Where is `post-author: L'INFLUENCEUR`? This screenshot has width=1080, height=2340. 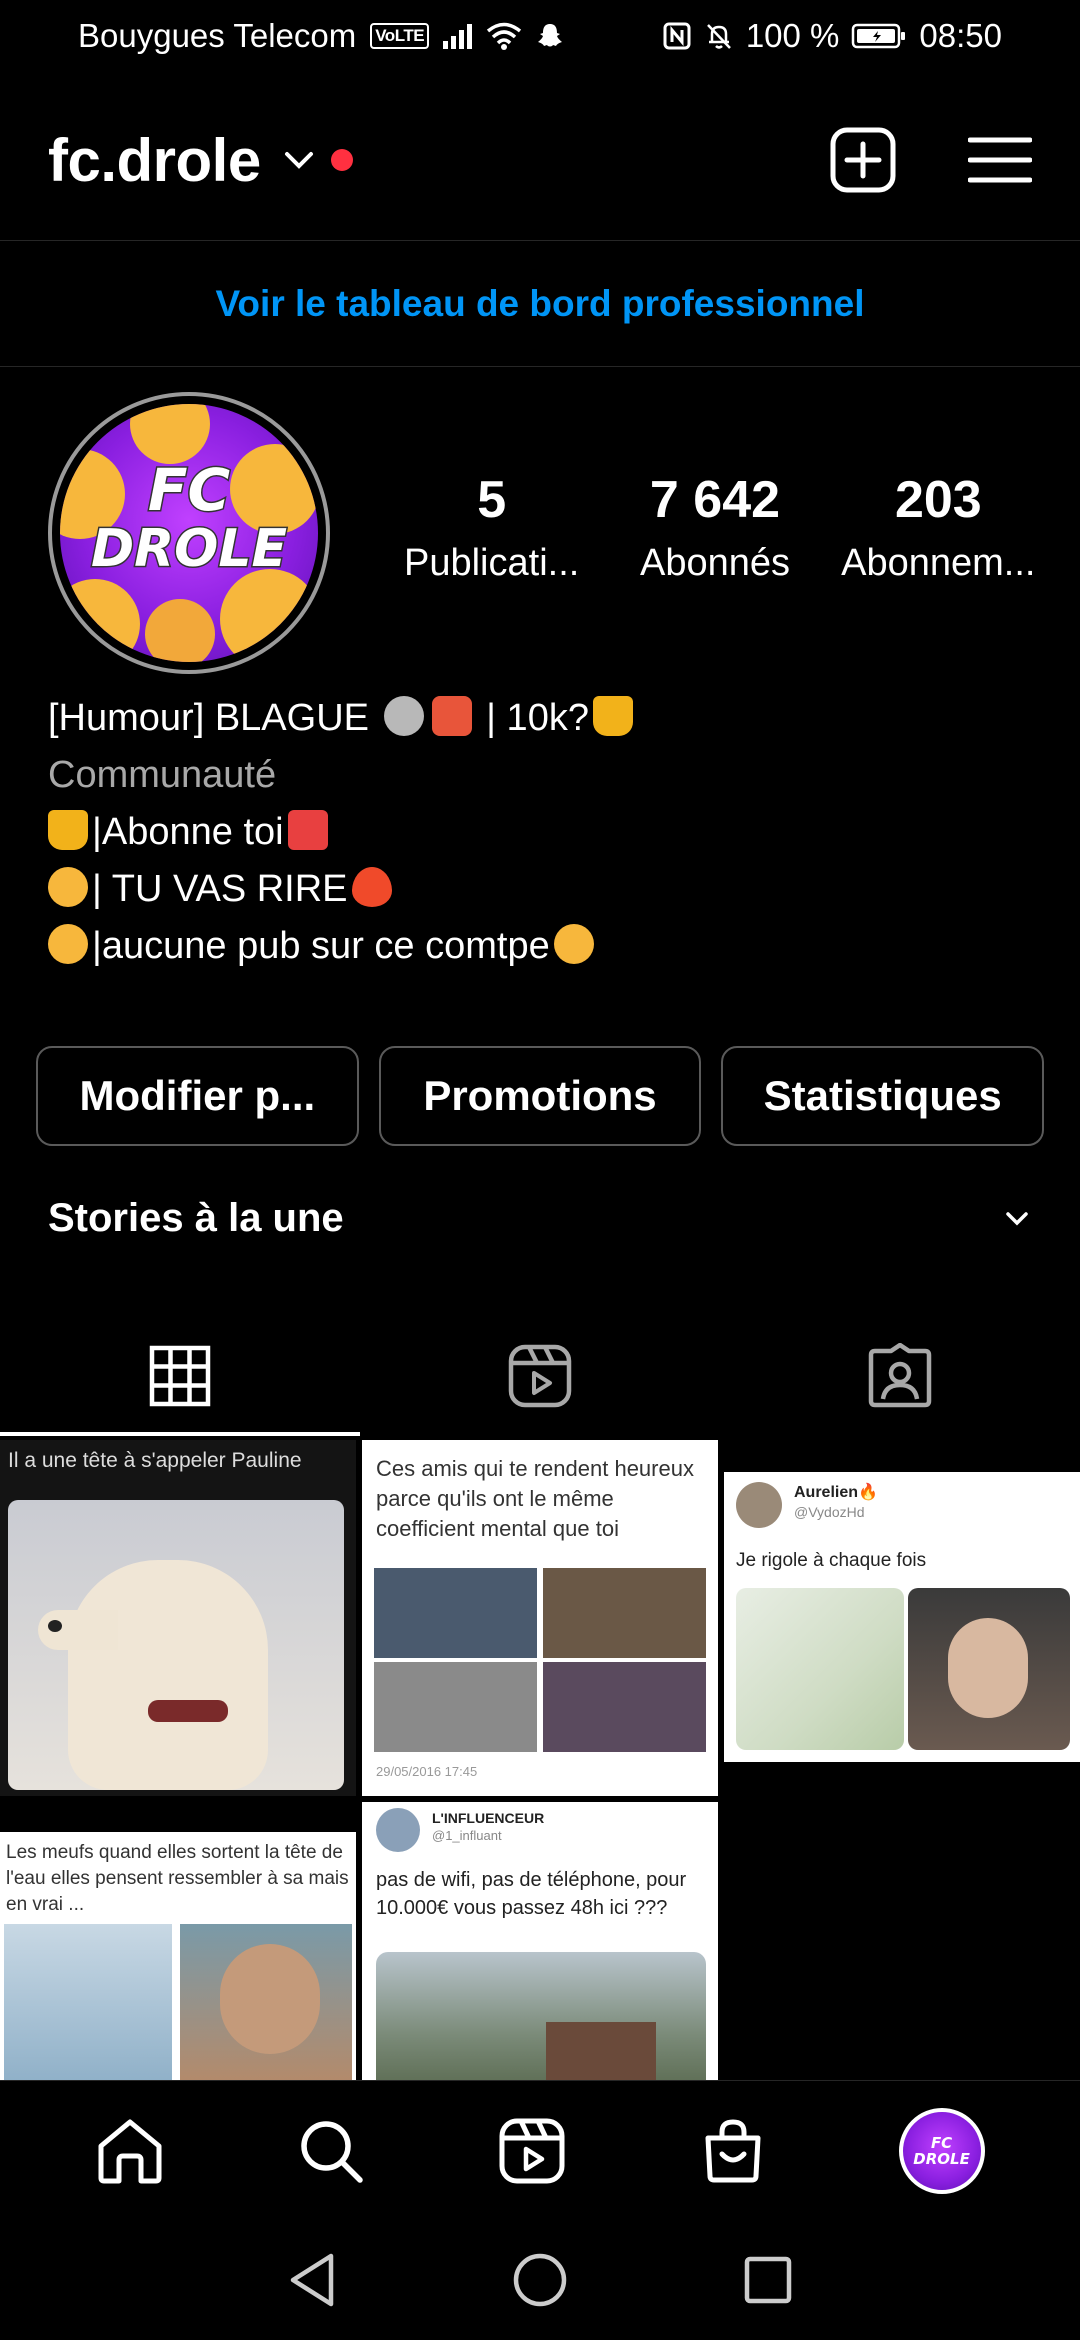 post-author: L'INFLUENCEUR is located at coordinates (488, 1818).